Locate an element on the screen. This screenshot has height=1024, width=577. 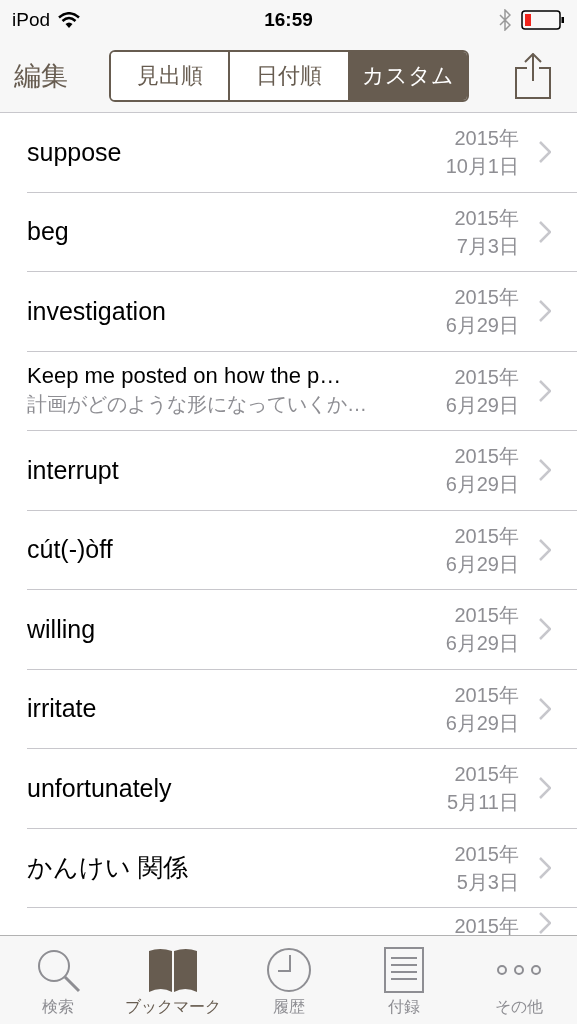
sort-segment: 日付順 is located at coordinates (288, 76).